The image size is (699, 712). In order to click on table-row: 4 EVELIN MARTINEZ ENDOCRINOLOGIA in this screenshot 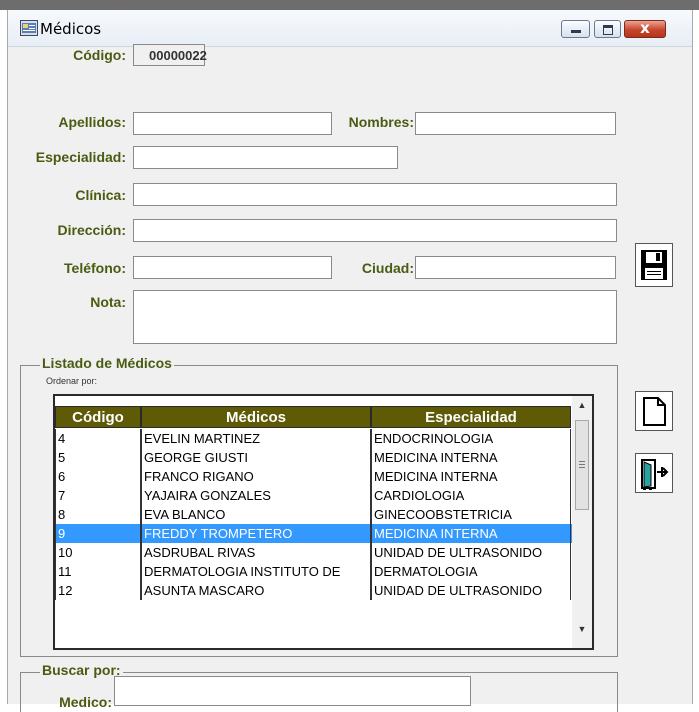, I will do `click(313, 438)`.